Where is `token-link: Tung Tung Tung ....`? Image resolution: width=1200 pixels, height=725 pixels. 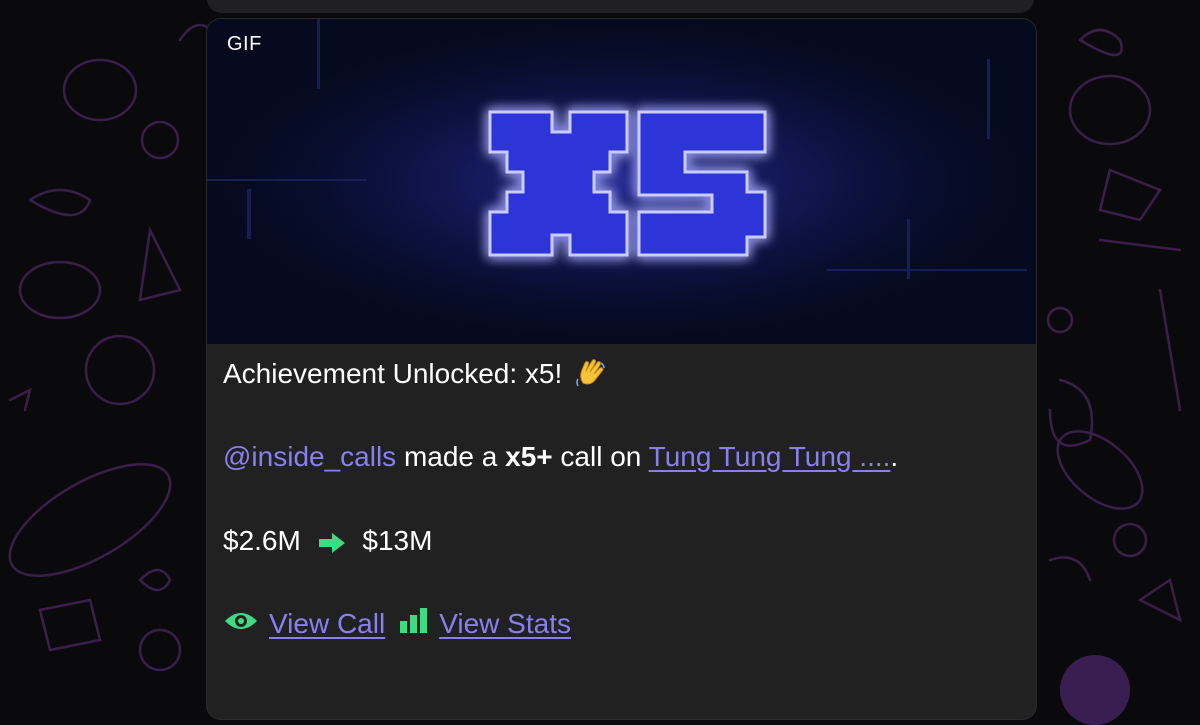 token-link: Tung Tung Tung .... is located at coordinates (770, 456).